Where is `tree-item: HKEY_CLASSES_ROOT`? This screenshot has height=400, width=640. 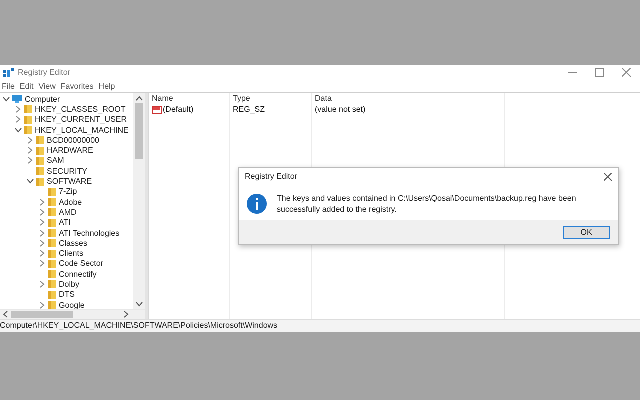 tree-item: HKEY_CLASSES_ROOT is located at coordinates (80, 109).